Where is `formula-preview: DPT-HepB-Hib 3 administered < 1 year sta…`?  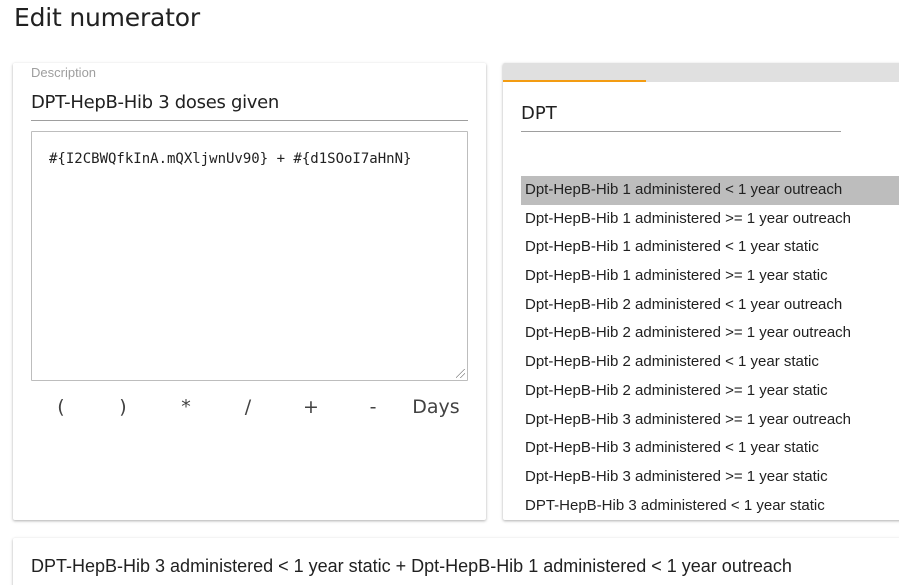
formula-preview: DPT-HepB-Hib 3 administered < 1 year sta… is located at coordinates (411, 566).